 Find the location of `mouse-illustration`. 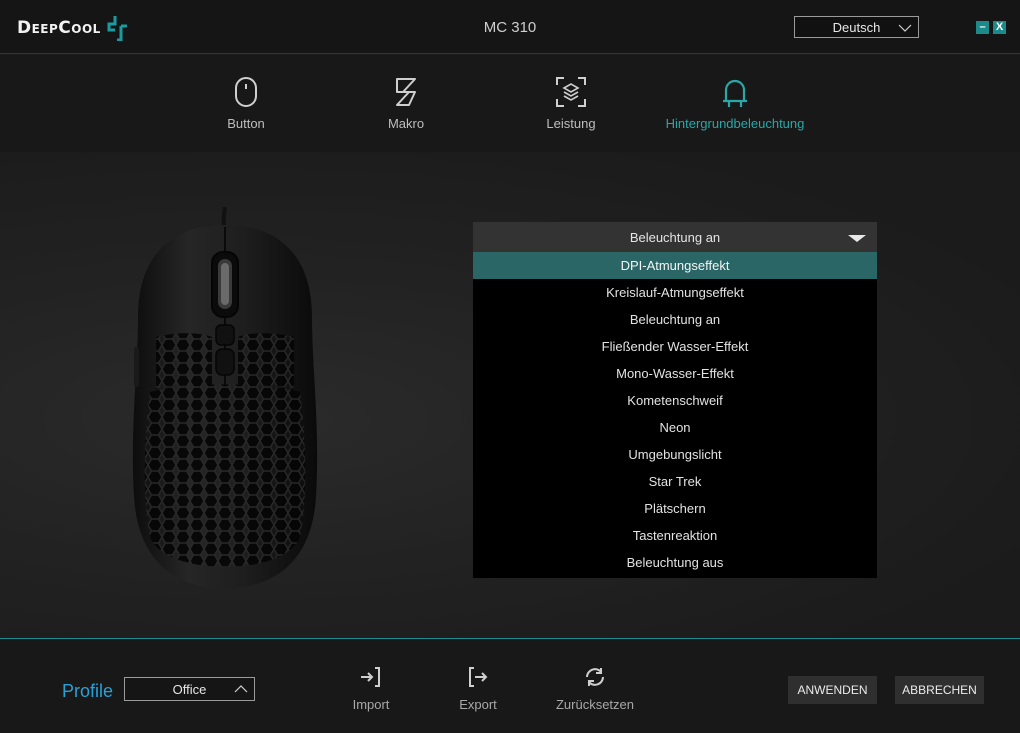

mouse-illustration is located at coordinates (225, 397).